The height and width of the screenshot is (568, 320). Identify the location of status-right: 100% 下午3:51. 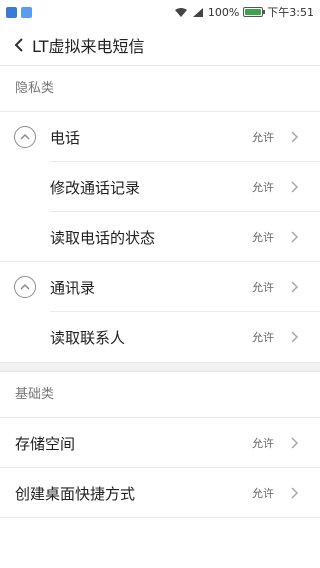
(244, 12).